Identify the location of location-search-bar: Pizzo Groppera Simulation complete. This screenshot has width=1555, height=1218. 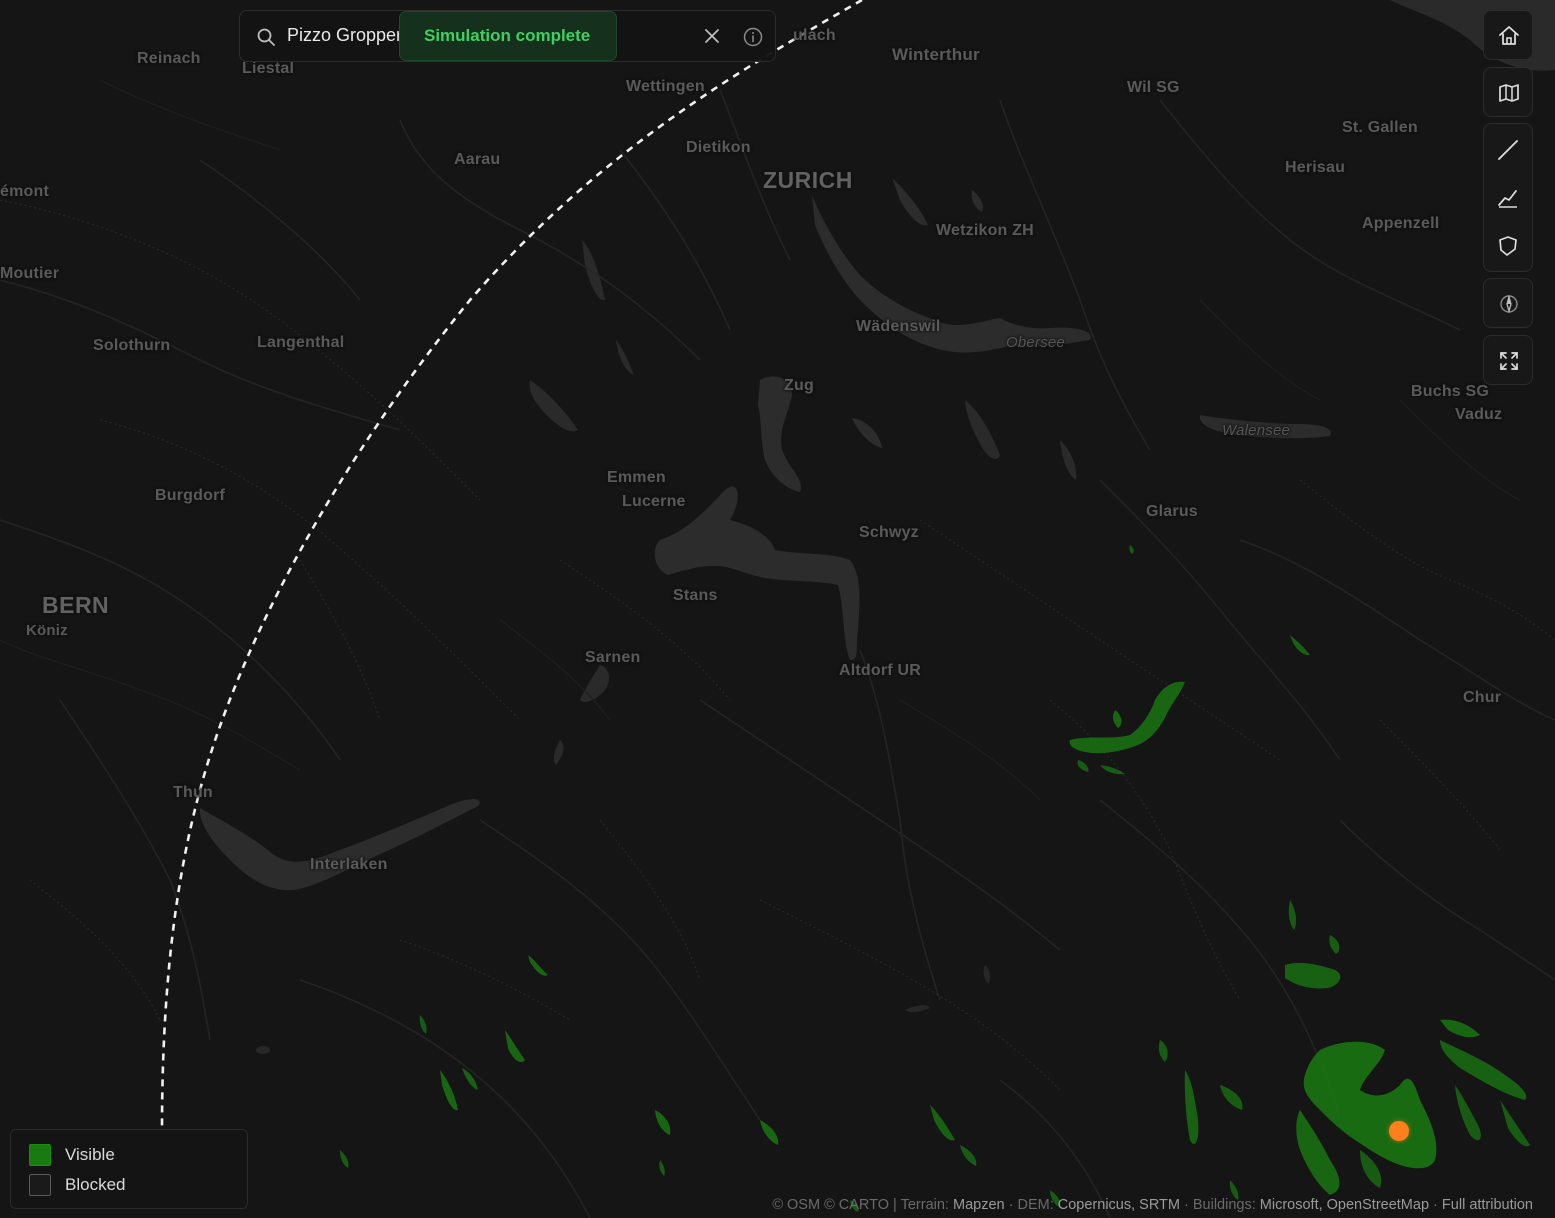
(507, 36).